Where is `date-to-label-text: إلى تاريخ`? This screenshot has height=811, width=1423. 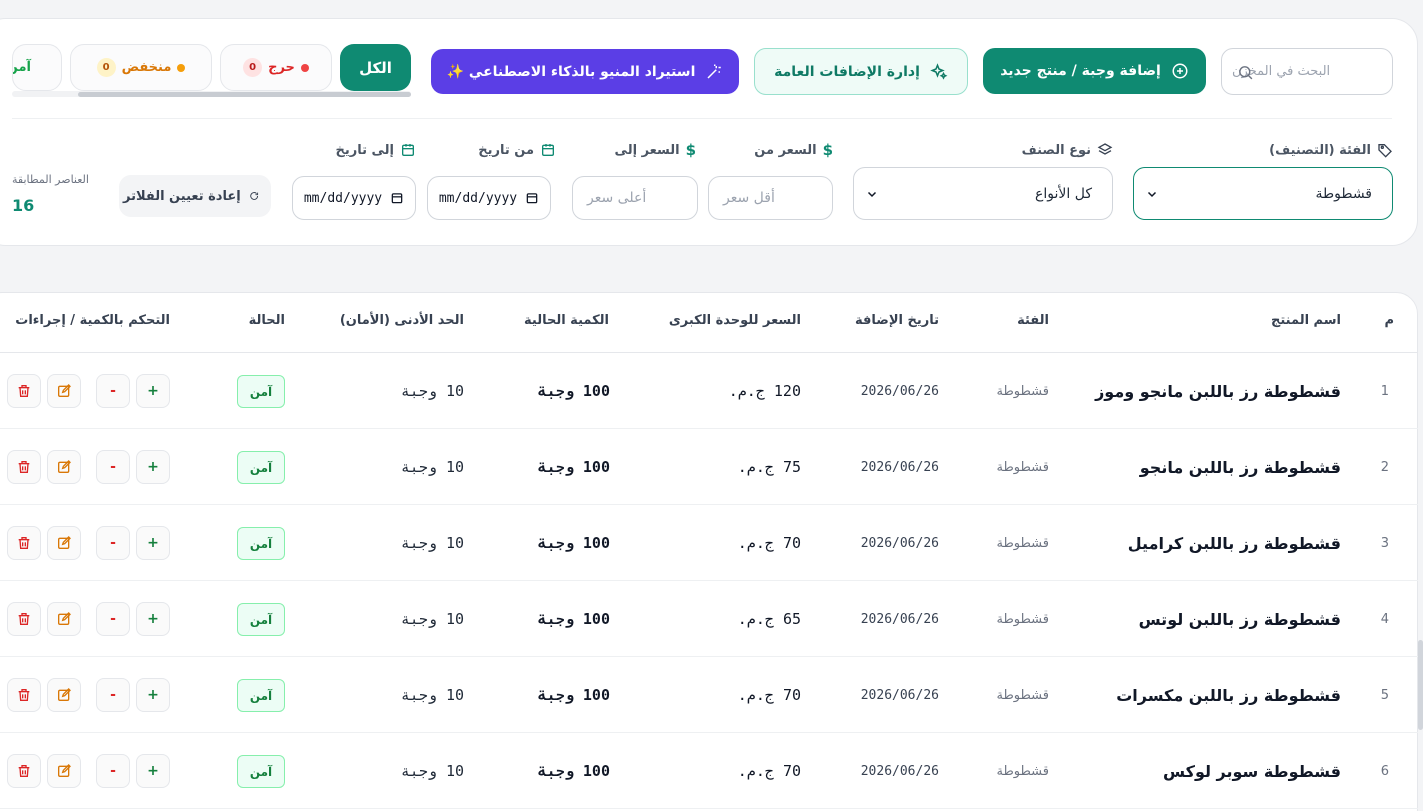
date-to-label-text: إلى تاريخ is located at coordinates (364, 150).